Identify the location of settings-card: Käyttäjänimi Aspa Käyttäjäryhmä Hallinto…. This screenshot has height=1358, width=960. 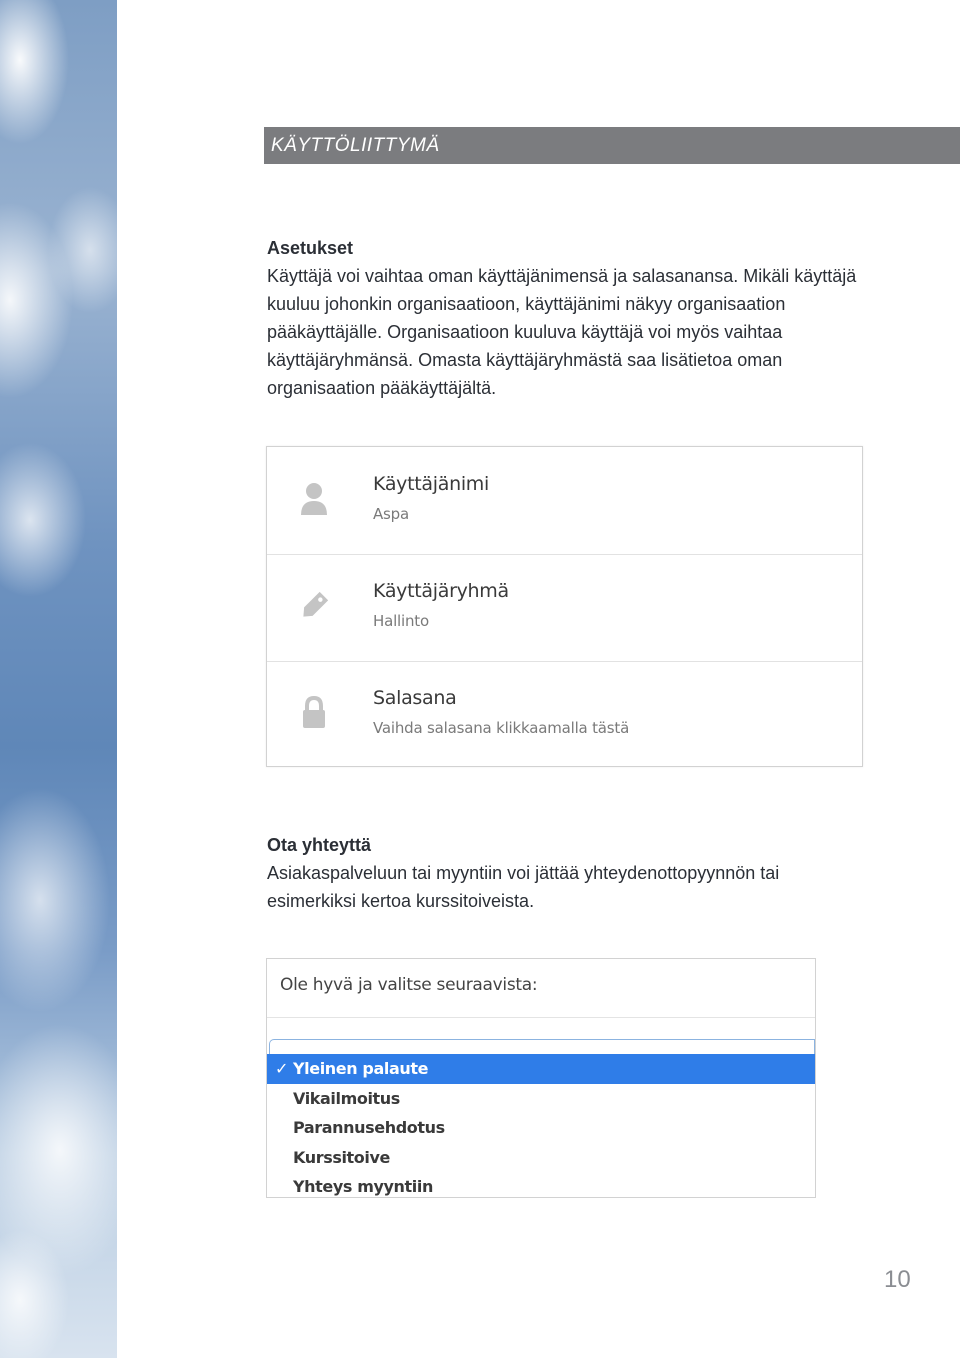
(564, 606).